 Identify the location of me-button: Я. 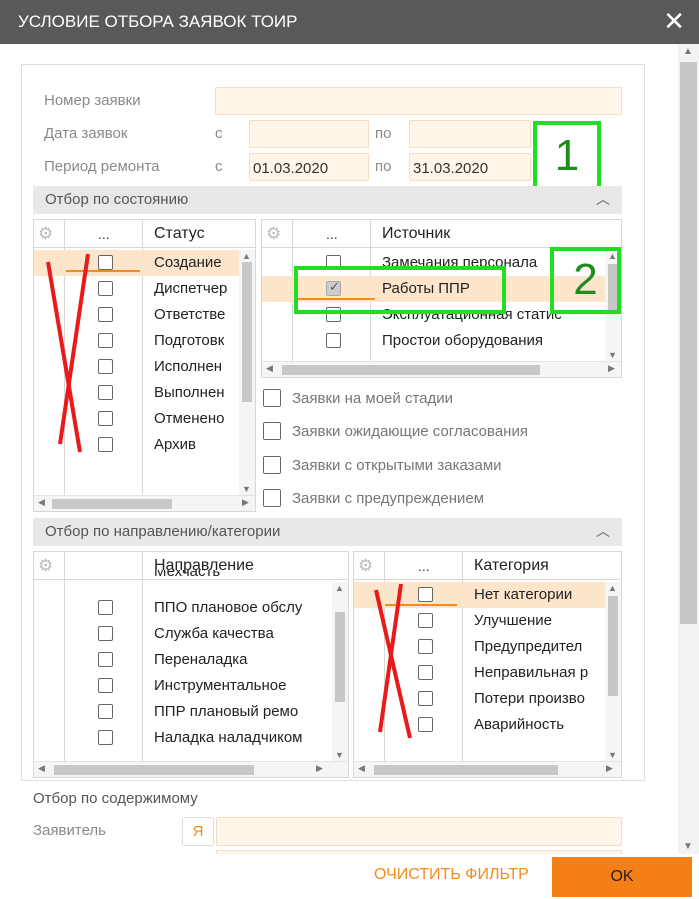
(198, 831).